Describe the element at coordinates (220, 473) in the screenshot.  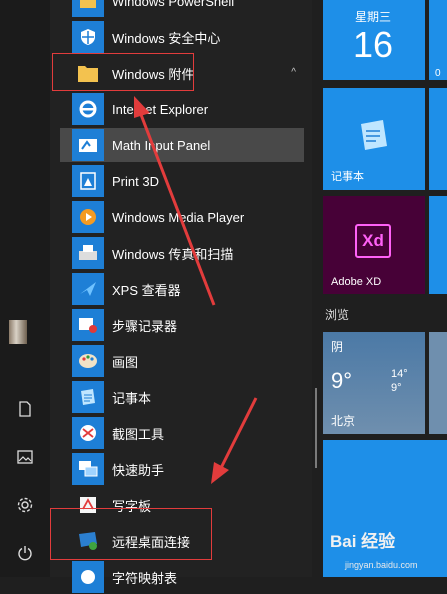
I see `arrow-down-head` at that location.